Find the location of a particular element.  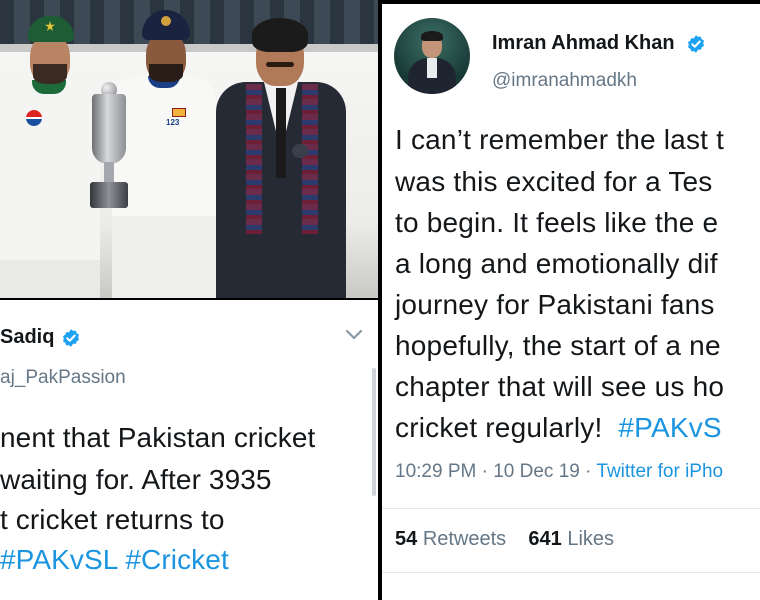

tweet-source-link: Twitter for iPho is located at coordinates (659, 471).